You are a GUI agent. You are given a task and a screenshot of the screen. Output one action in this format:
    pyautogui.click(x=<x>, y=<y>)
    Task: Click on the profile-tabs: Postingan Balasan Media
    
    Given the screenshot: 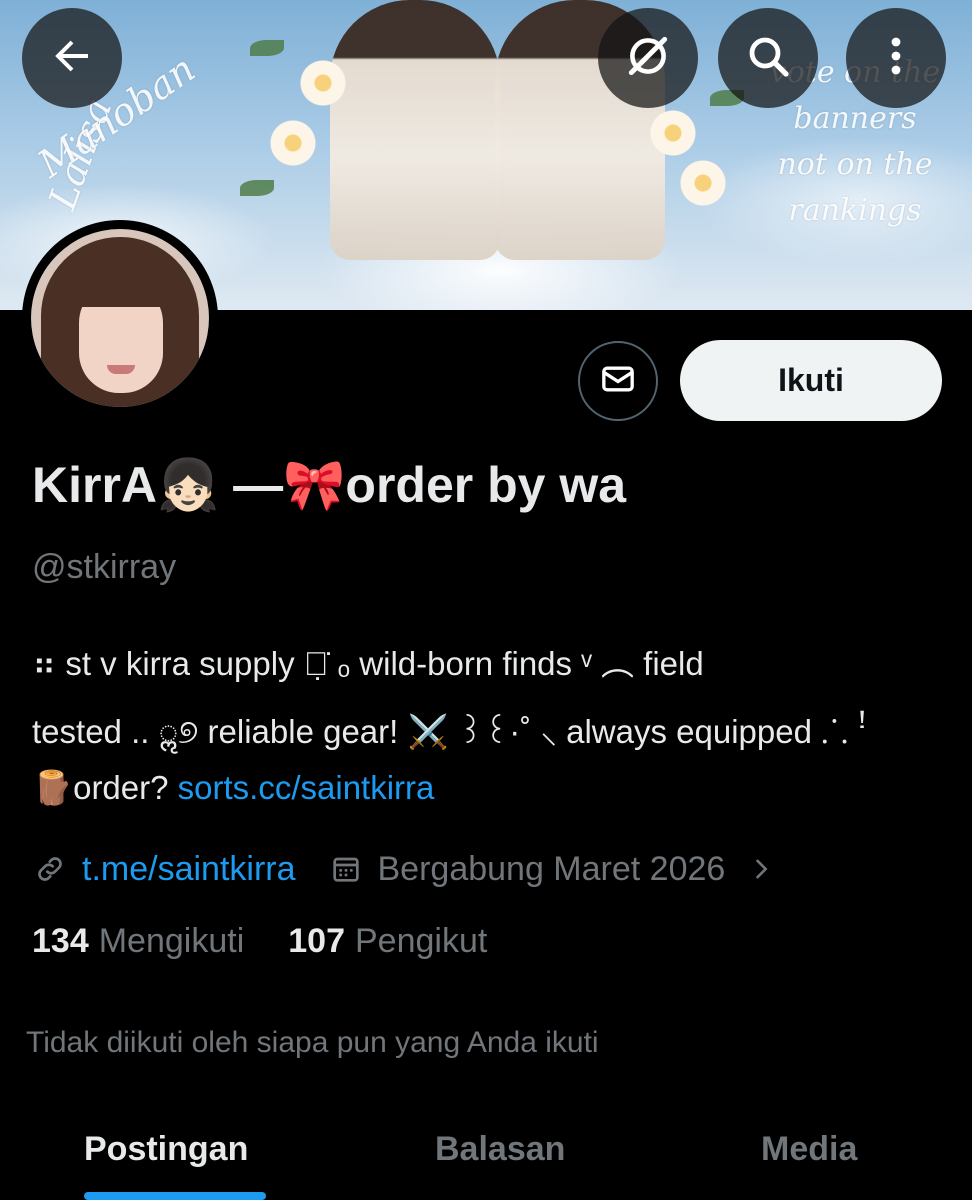 What is the action you would take?
    pyautogui.click(x=486, y=1156)
    